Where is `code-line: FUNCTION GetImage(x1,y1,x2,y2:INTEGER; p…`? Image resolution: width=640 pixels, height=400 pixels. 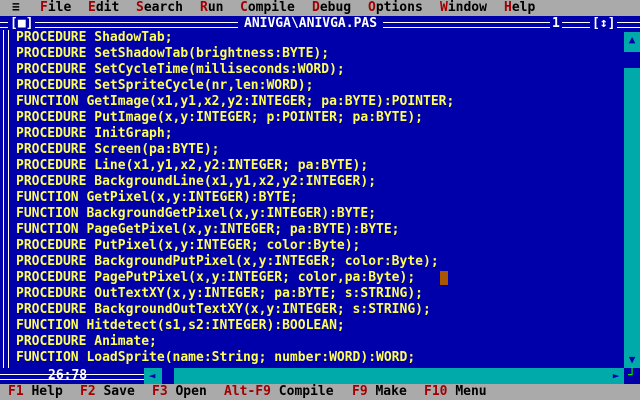
code-line: FUNCTION GetImage(x1,y1,x2,y2:INTEGER; p… is located at coordinates (235, 101).